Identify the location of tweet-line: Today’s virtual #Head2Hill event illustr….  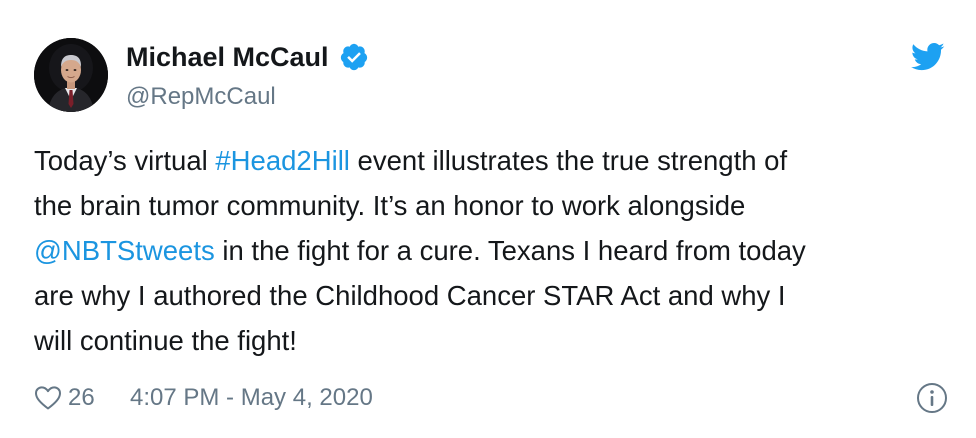
(484, 160).